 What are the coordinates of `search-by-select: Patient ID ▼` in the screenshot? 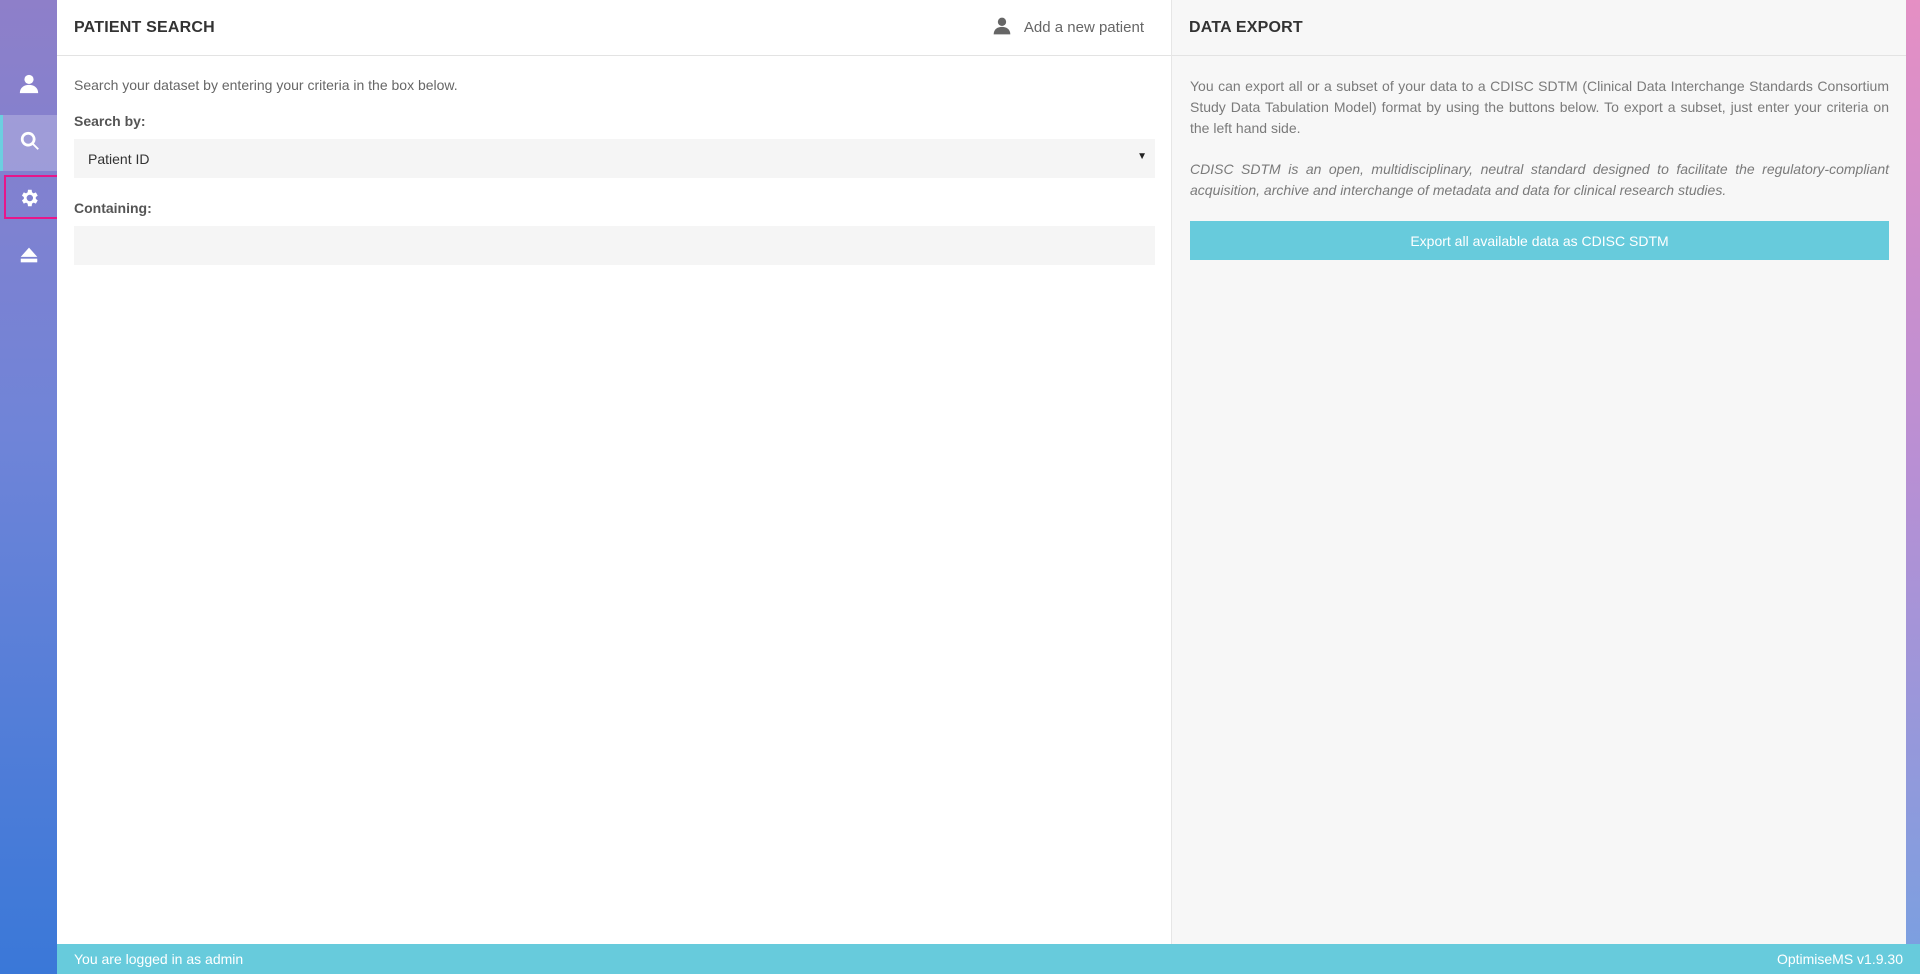 It's located at (614, 158).